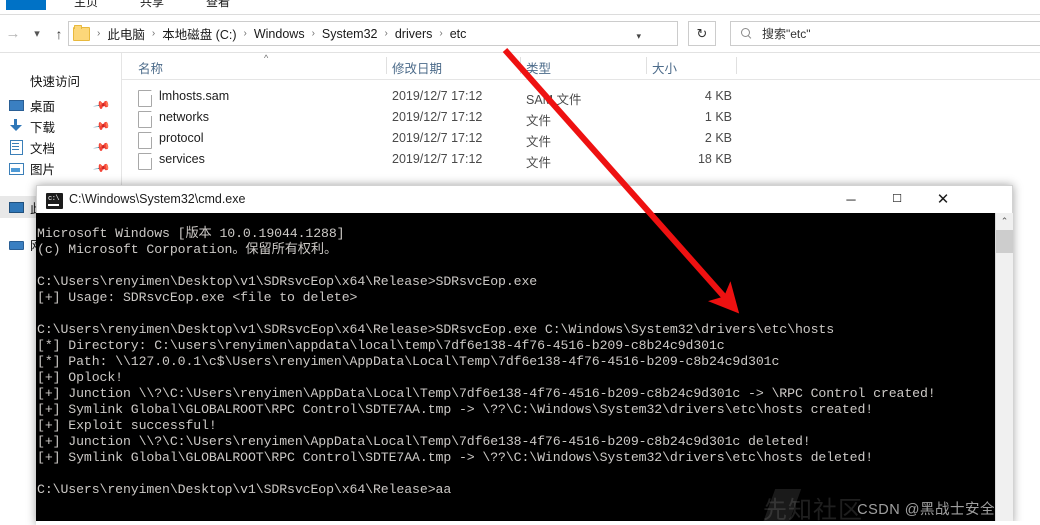 This screenshot has width=1040, height=525. What do you see at coordinates (524, 199) in the screenshot?
I see `cmd-title-bar: C:\Windows\System32\cmd.exe ─ ☐ ✕` at bounding box center [524, 199].